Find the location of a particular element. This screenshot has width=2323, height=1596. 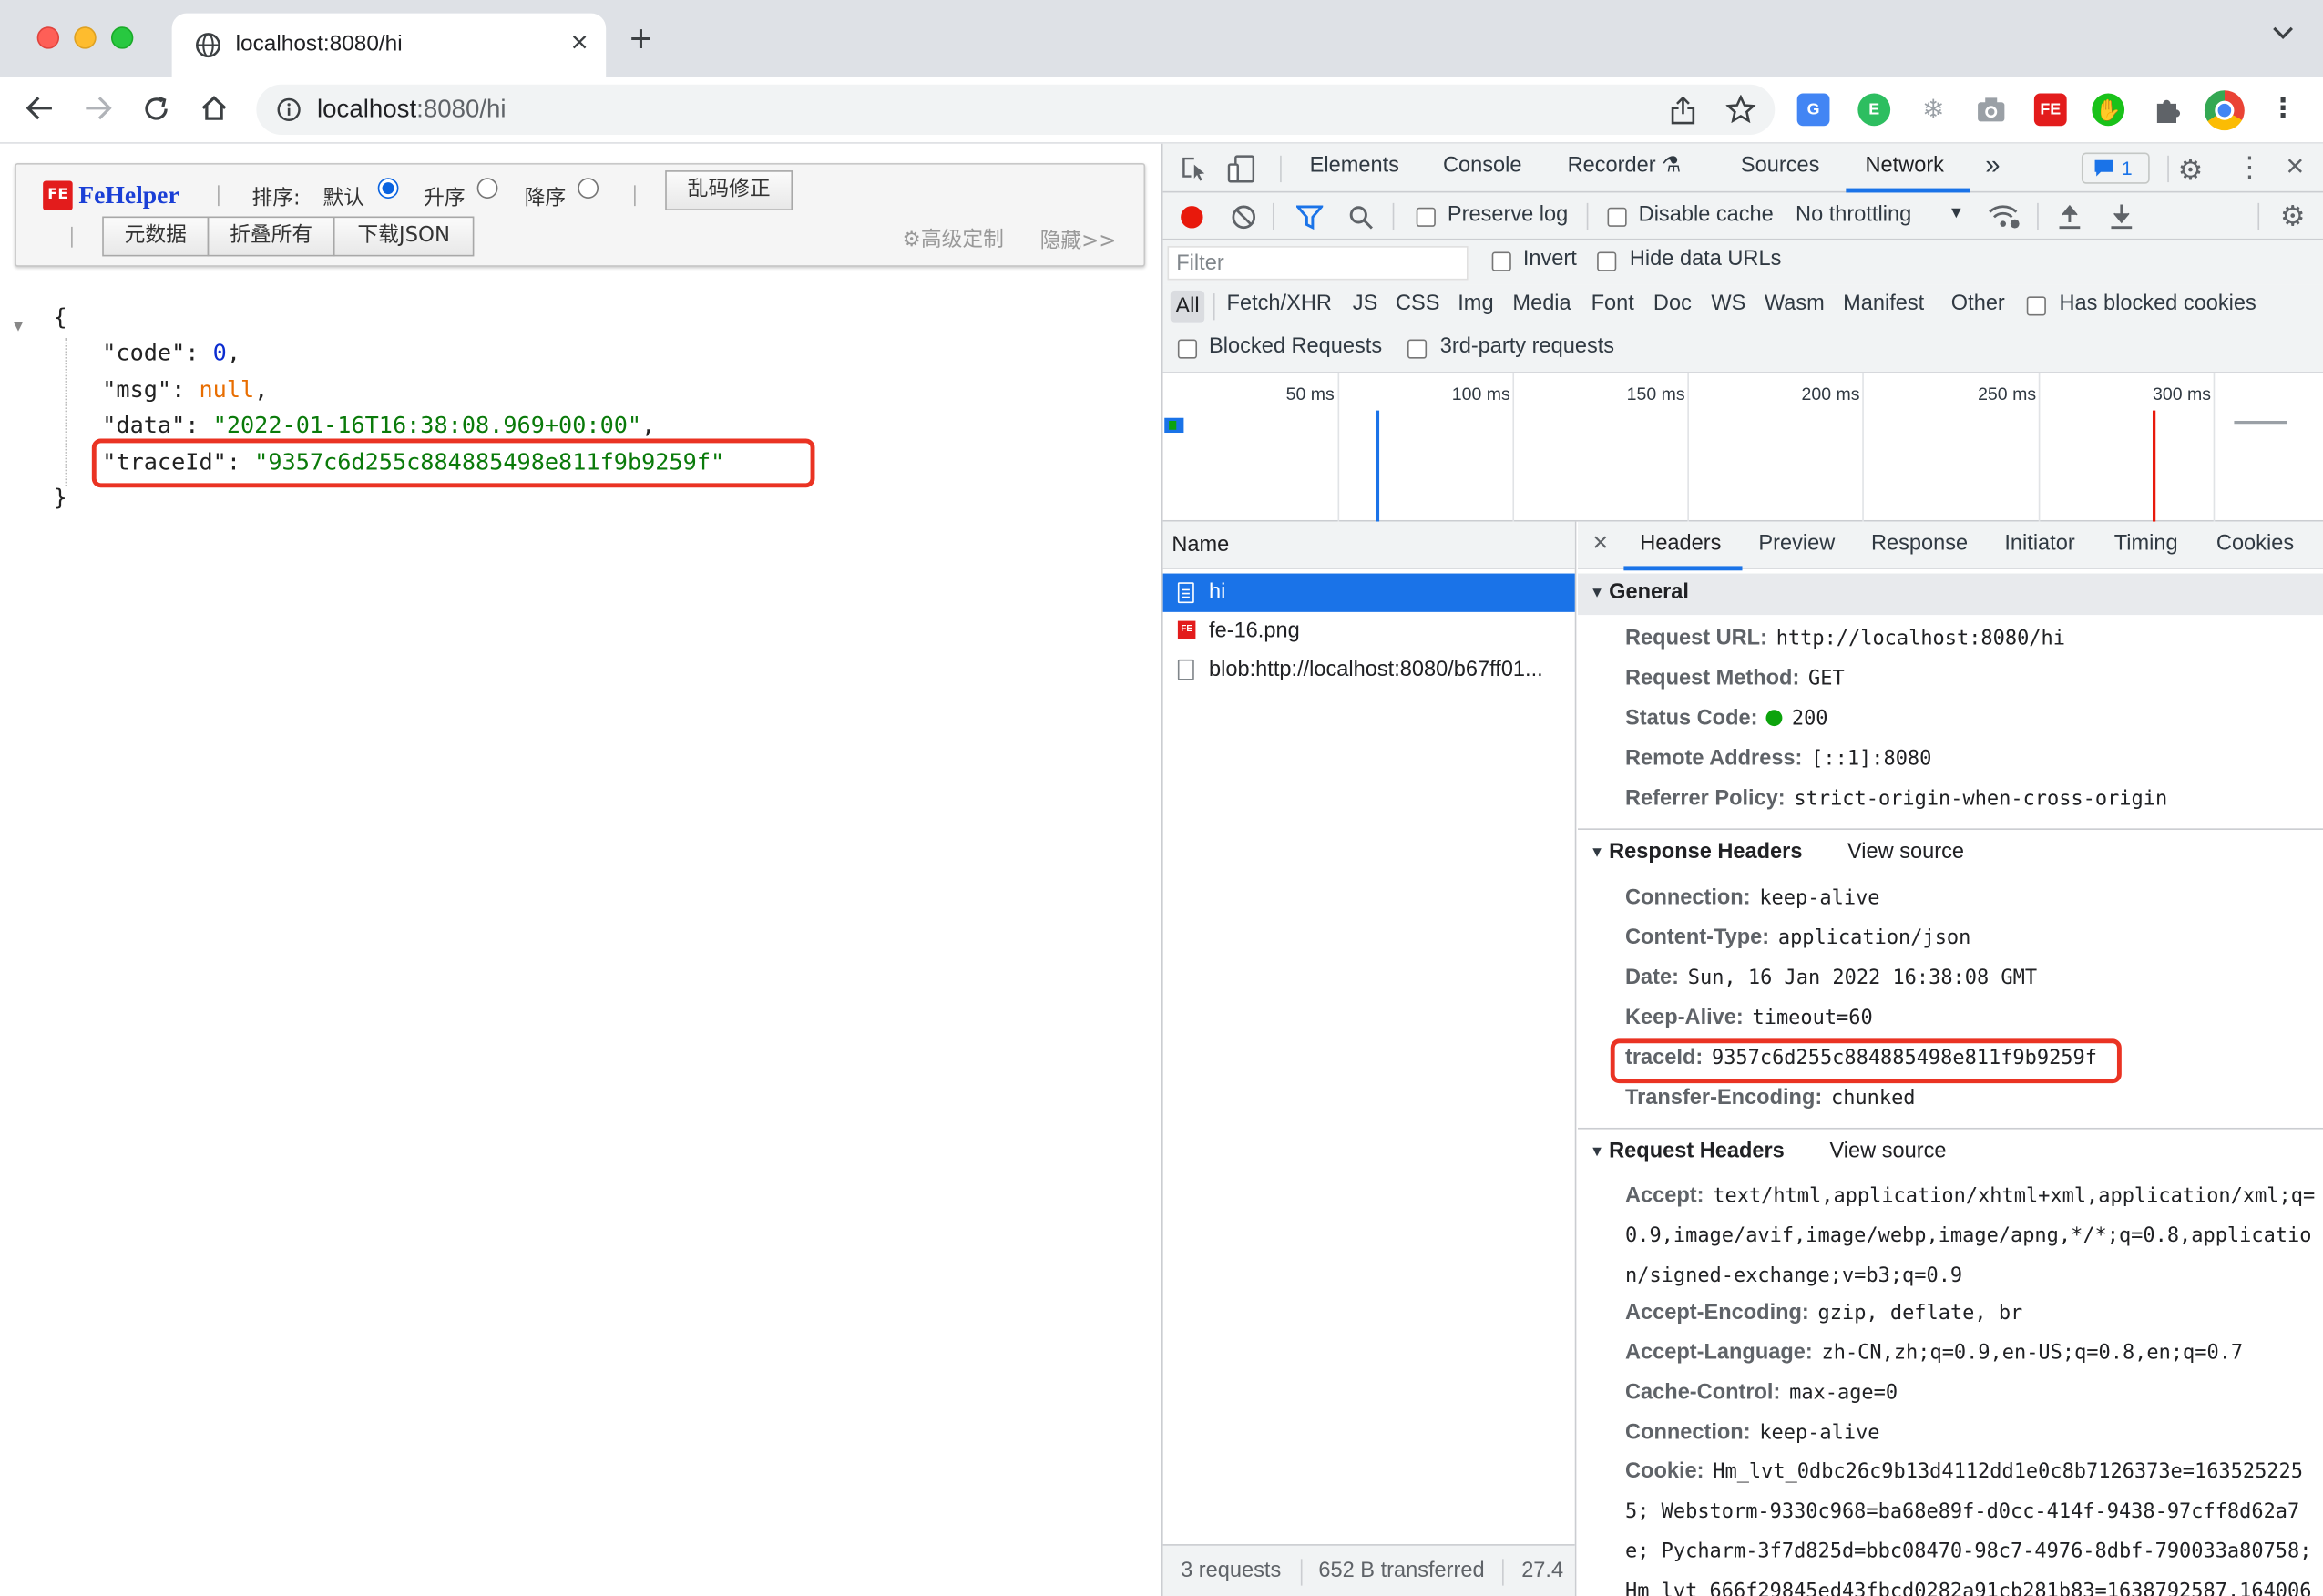

export-har-icon is located at coordinates (2122, 216).